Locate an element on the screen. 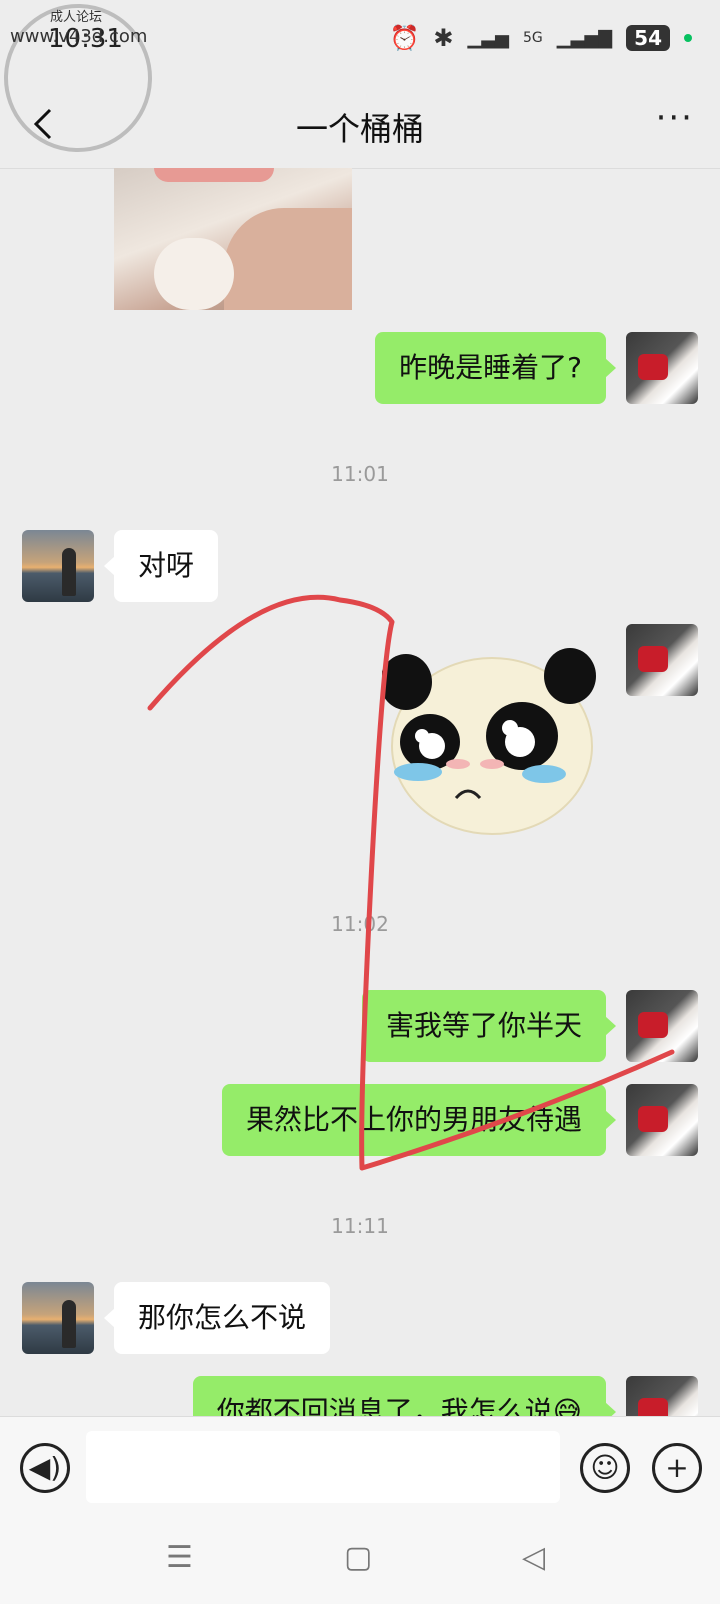 This screenshot has width=720, height=1604. system-nav-bar: ☰ ▢ ◁ is located at coordinates (360, 1563).